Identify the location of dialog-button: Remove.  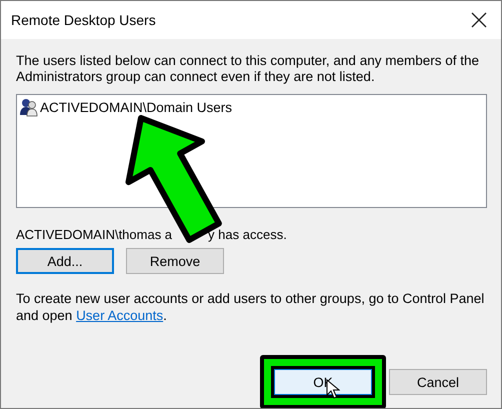
(175, 261).